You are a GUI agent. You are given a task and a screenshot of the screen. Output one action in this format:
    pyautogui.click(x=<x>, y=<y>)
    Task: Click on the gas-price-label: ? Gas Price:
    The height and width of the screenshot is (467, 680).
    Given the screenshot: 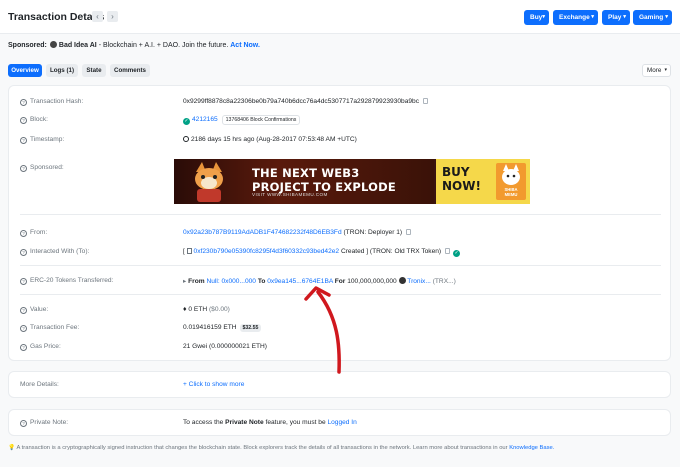 What is the action you would take?
    pyautogui.click(x=40, y=347)
    